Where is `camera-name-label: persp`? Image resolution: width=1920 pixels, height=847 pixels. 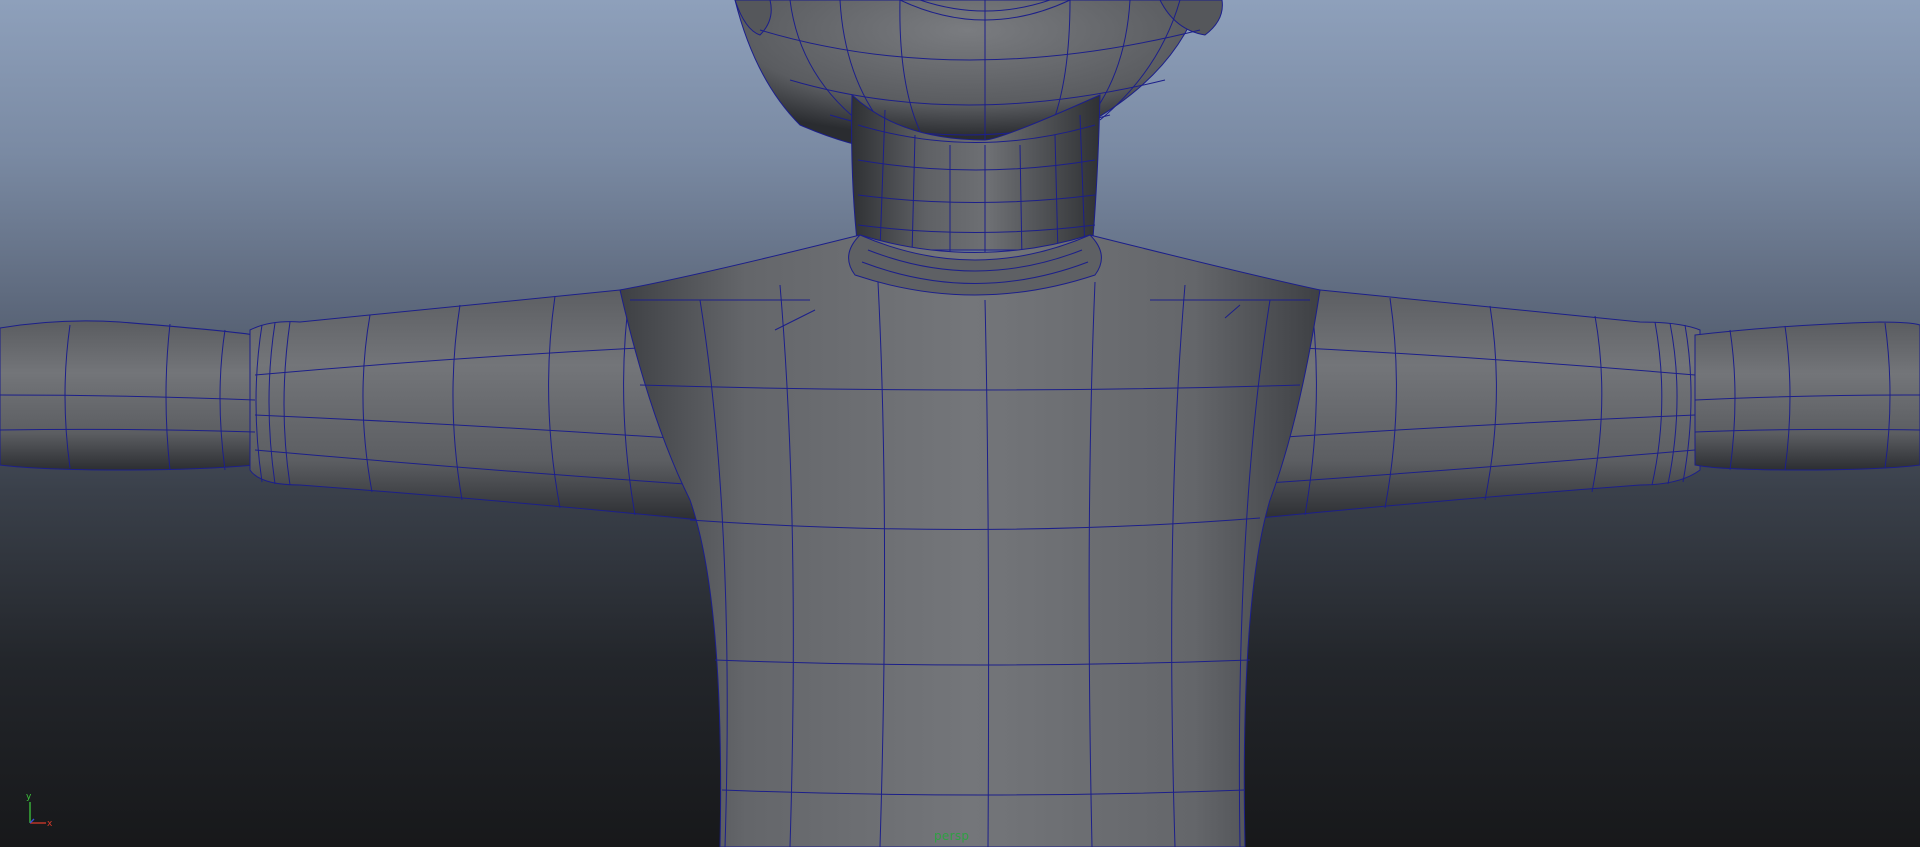 camera-name-label: persp is located at coordinates (952, 836).